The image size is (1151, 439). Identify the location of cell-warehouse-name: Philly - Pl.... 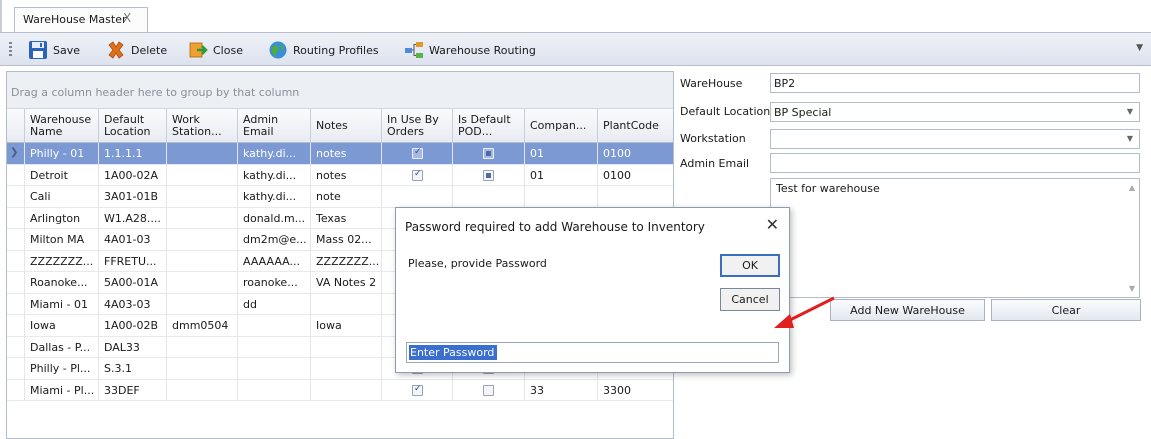
(61, 368).